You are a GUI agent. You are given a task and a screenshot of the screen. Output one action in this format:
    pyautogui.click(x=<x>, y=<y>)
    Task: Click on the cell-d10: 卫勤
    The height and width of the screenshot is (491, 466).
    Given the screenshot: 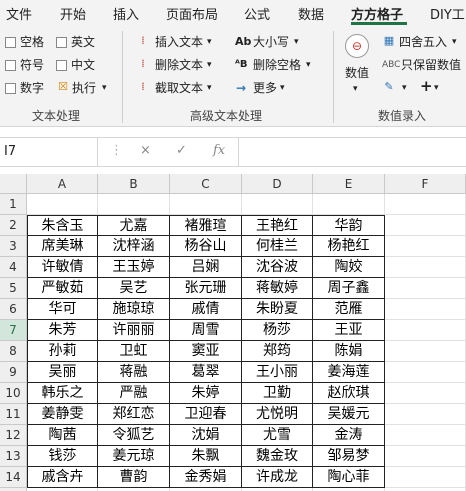 What is the action you would take?
    pyautogui.click(x=277, y=393)
    